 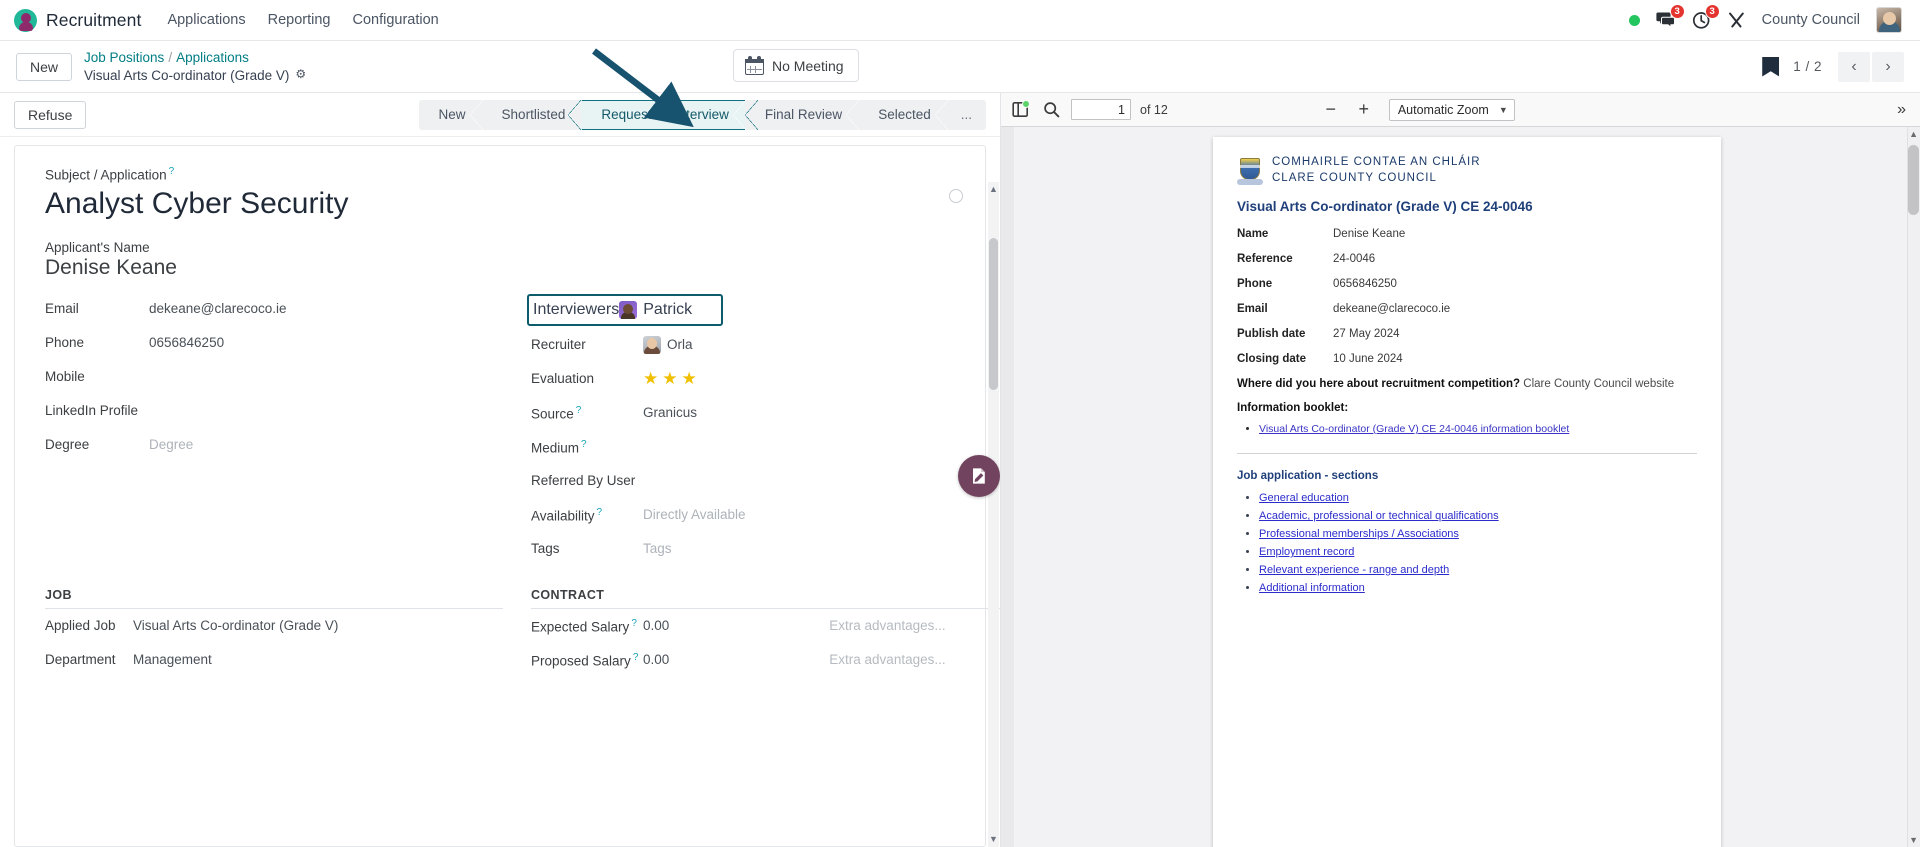 I want to click on double-chevron-right-icon: », so click(x=1901, y=110).